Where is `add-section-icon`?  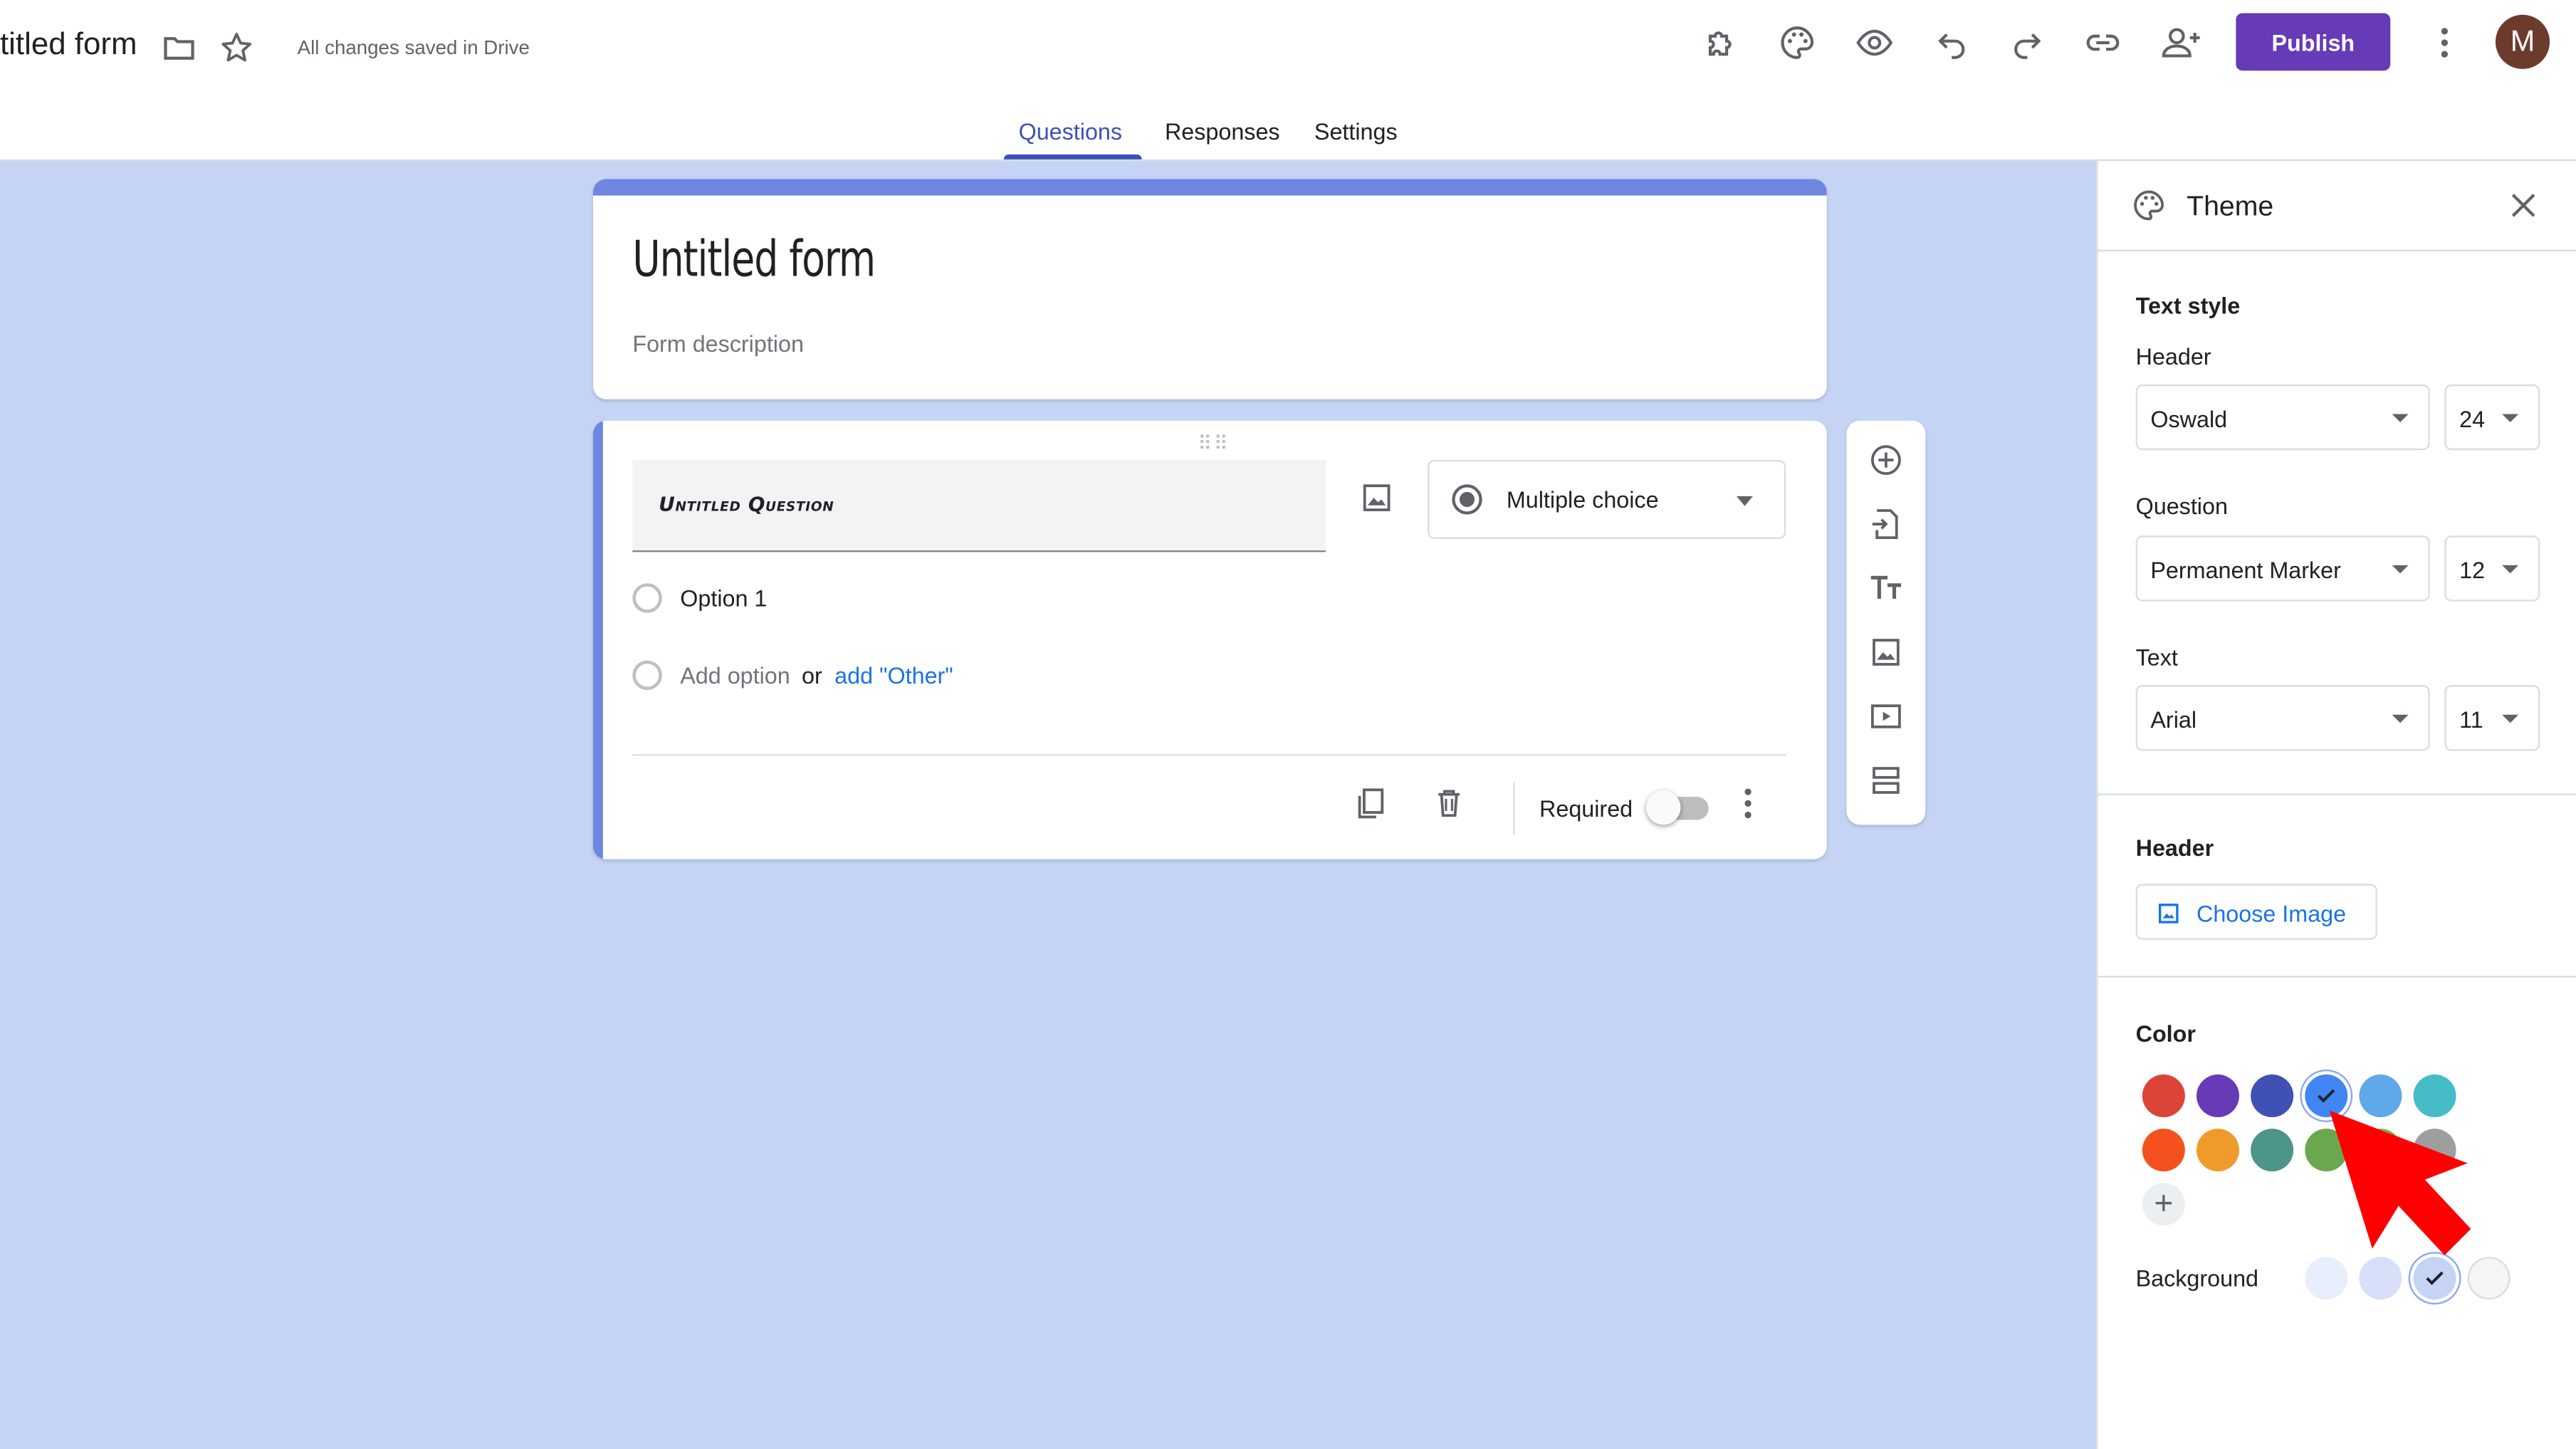 add-section-icon is located at coordinates (1886, 781).